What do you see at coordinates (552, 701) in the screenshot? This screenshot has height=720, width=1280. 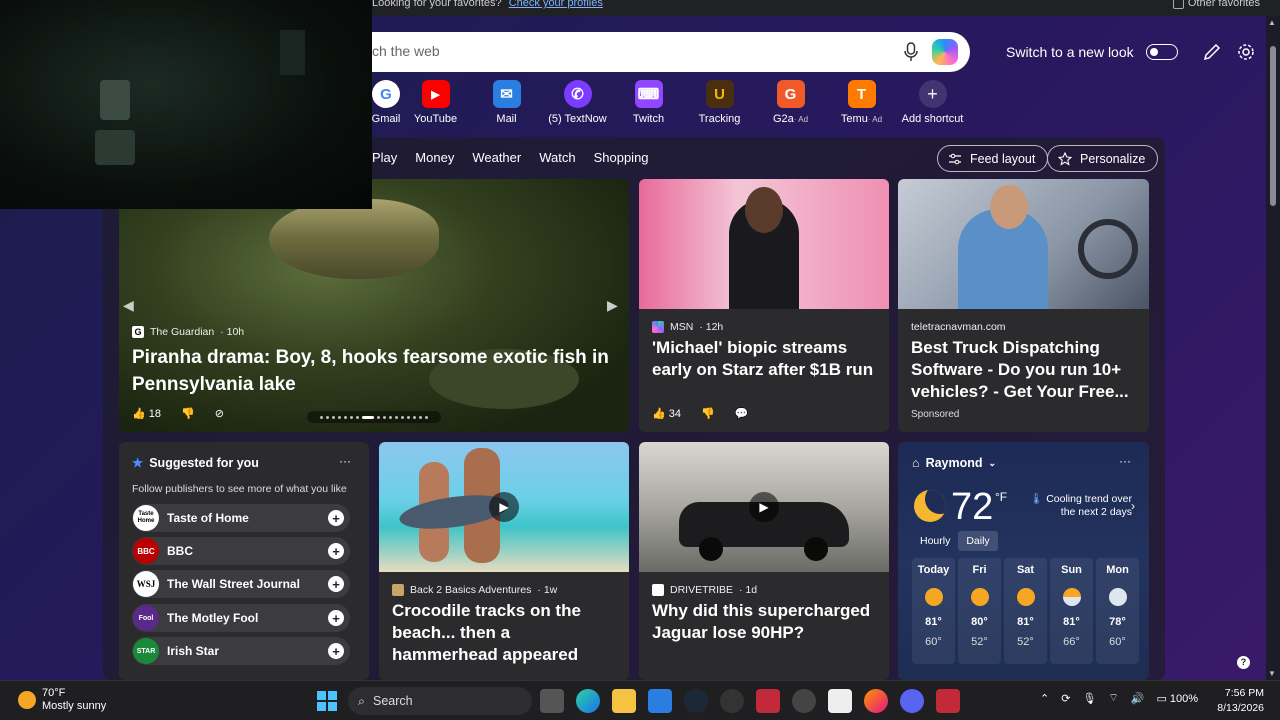 I see `task-view-icon` at bounding box center [552, 701].